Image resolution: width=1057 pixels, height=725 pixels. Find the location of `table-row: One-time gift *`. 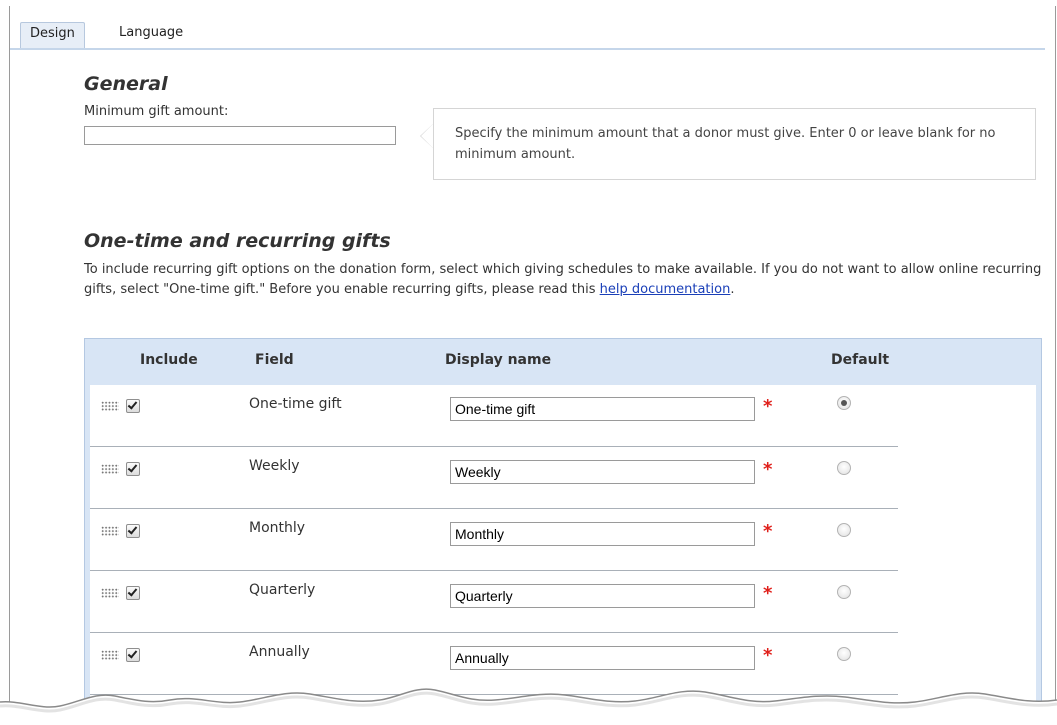

table-row: One-time gift * is located at coordinates (563, 416).